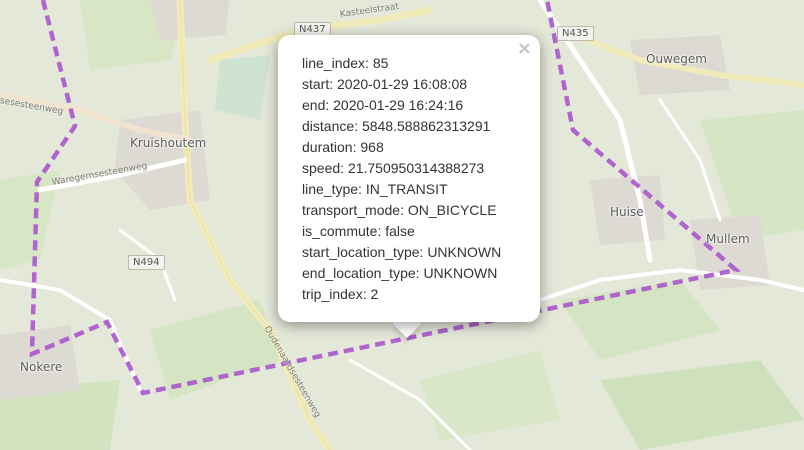 This screenshot has width=804, height=450. Describe the element at coordinates (340, 231) in the screenshot. I see `property-key: is_commute` at that location.